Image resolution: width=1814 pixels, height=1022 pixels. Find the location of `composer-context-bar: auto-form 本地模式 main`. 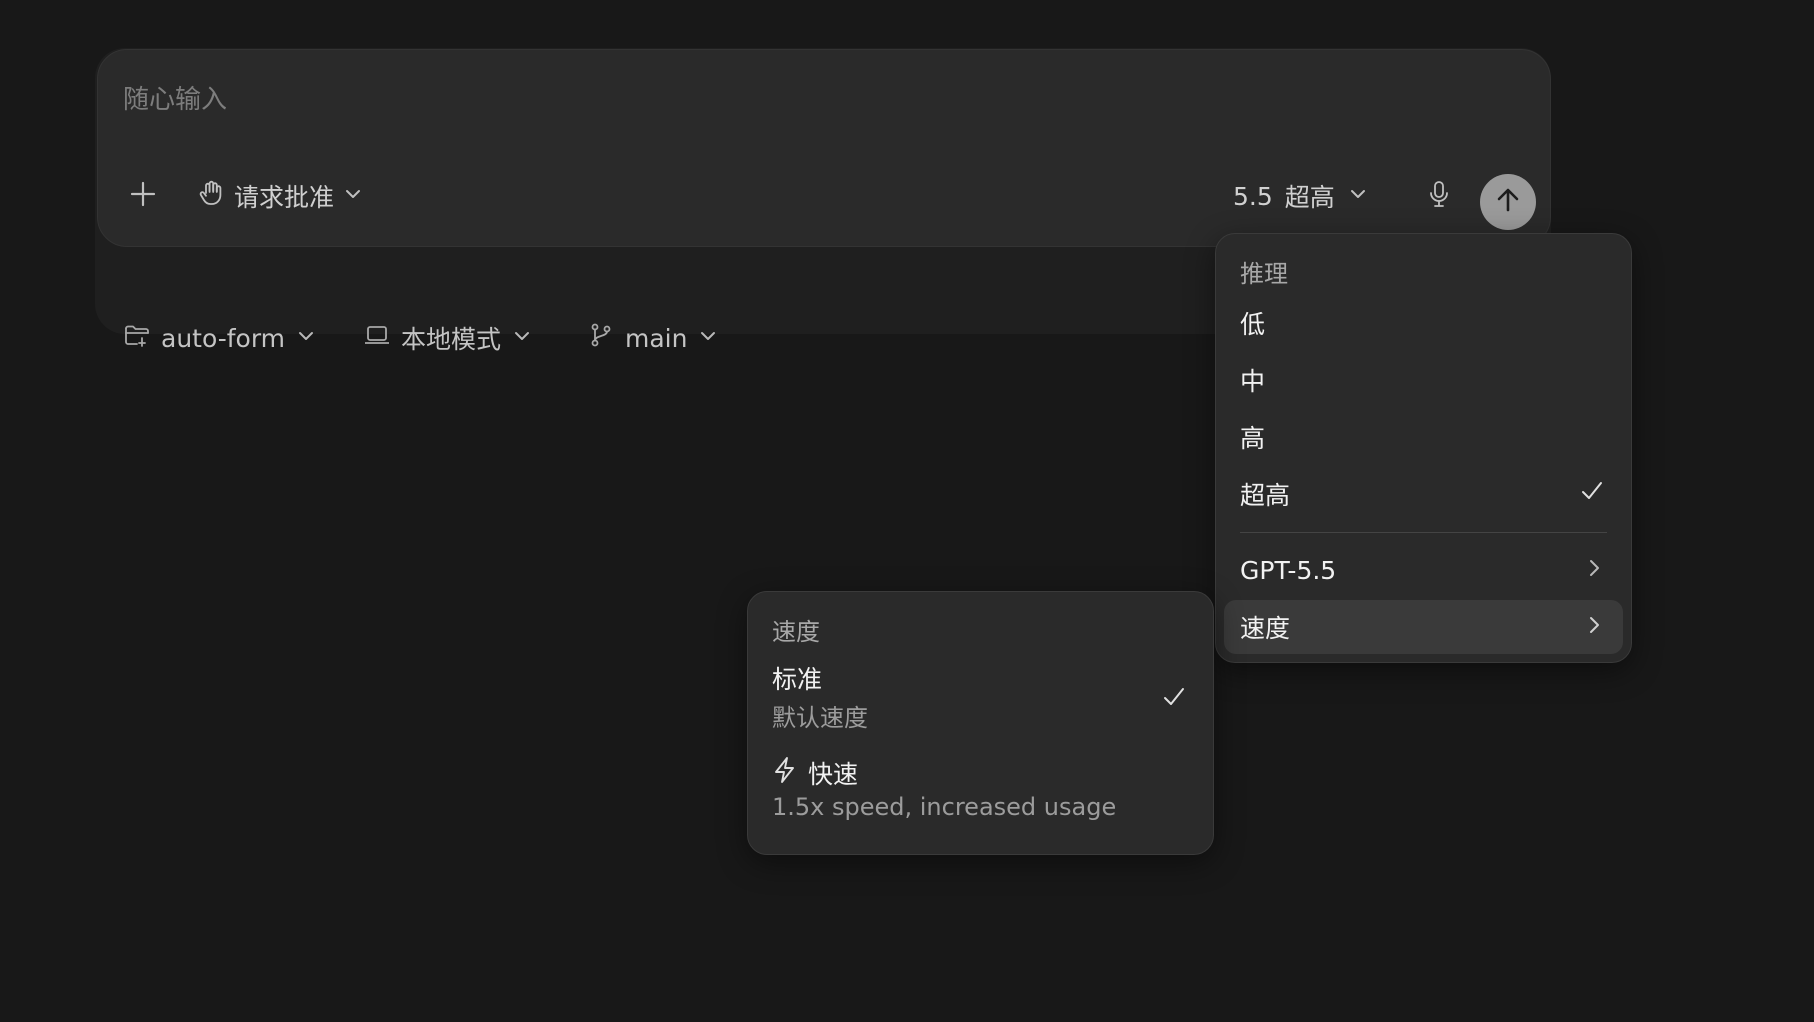

composer-context-bar: auto-form 本地模式 main is located at coordinates (695, 338).